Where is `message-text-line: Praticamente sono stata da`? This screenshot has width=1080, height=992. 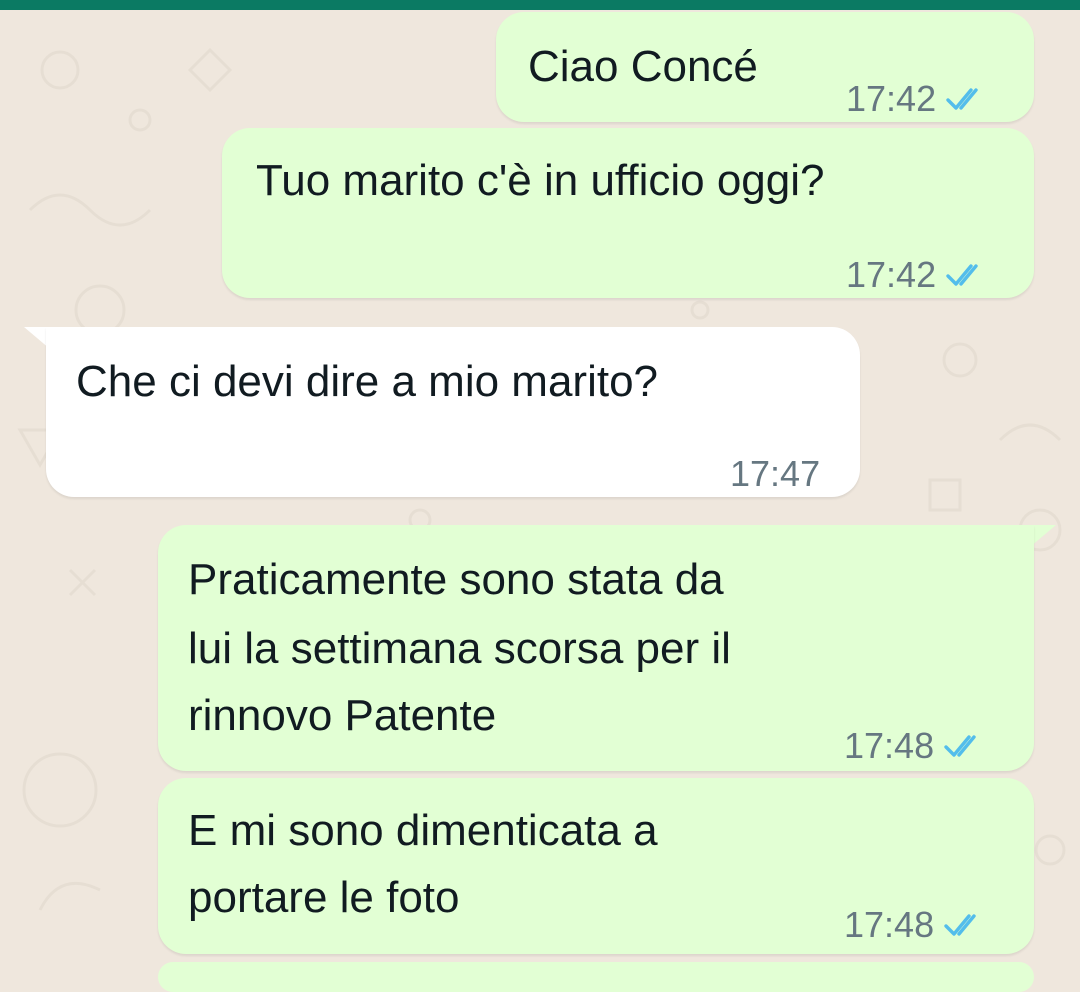
message-text-line: Praticamente sono stata da is located at coordinates (456, 579).